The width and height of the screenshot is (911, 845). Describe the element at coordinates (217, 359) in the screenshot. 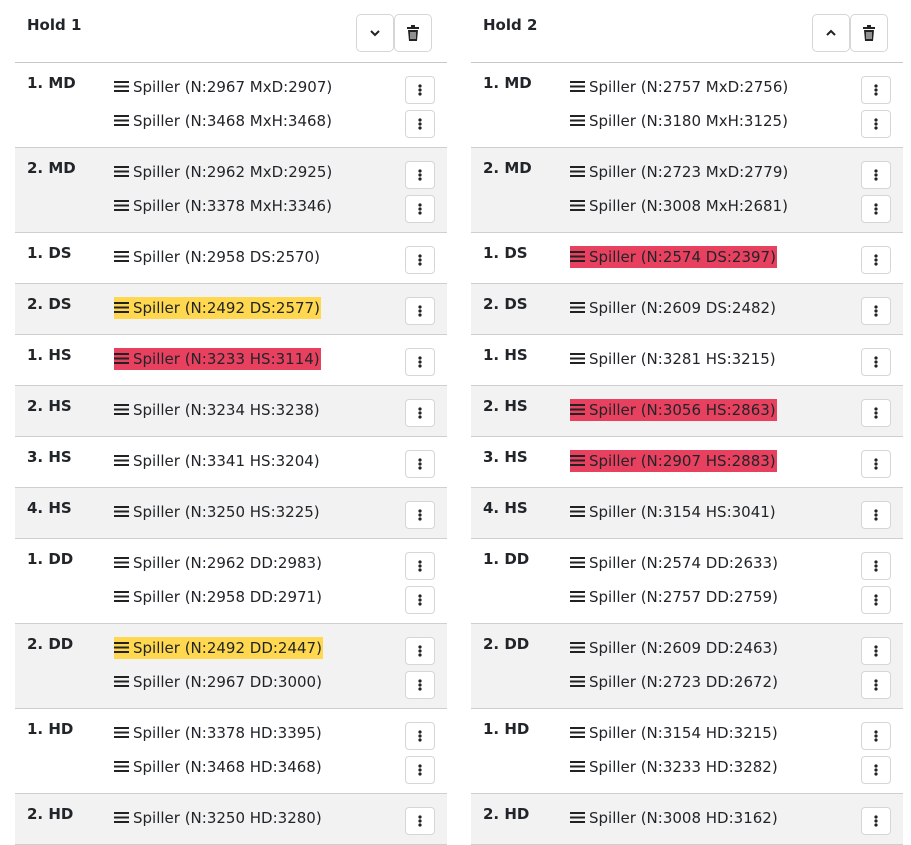

I see `player-entry: Spiller (N:3233 HS:3114)` at that location.